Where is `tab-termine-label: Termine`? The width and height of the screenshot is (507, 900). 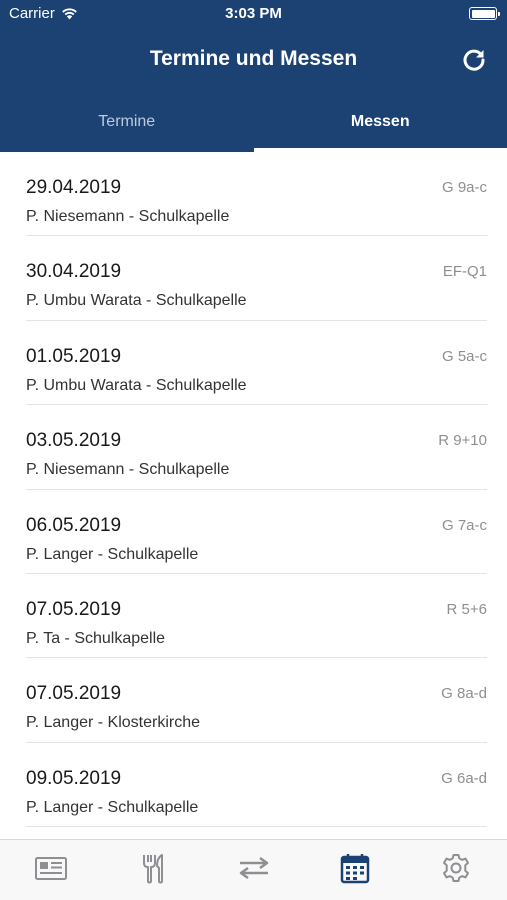
tab-termine-label: Termine is located at coordinates (127, 121).